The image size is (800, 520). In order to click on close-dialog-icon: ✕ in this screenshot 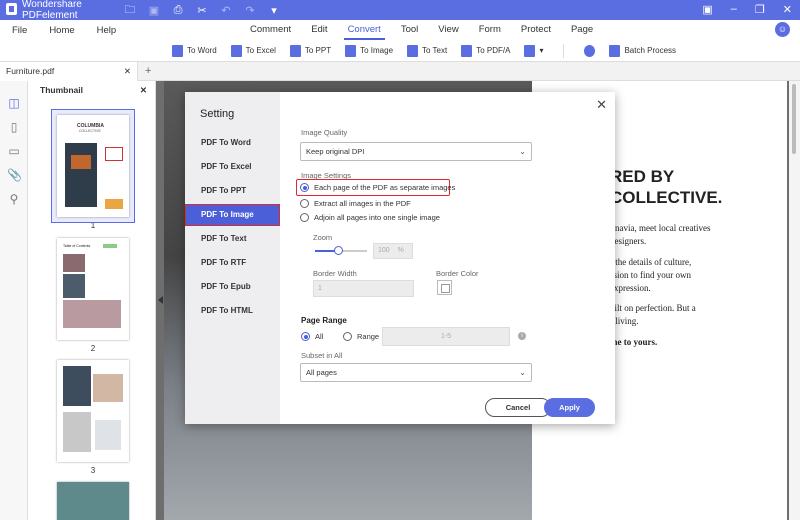, I will do `click(601, 105)`.